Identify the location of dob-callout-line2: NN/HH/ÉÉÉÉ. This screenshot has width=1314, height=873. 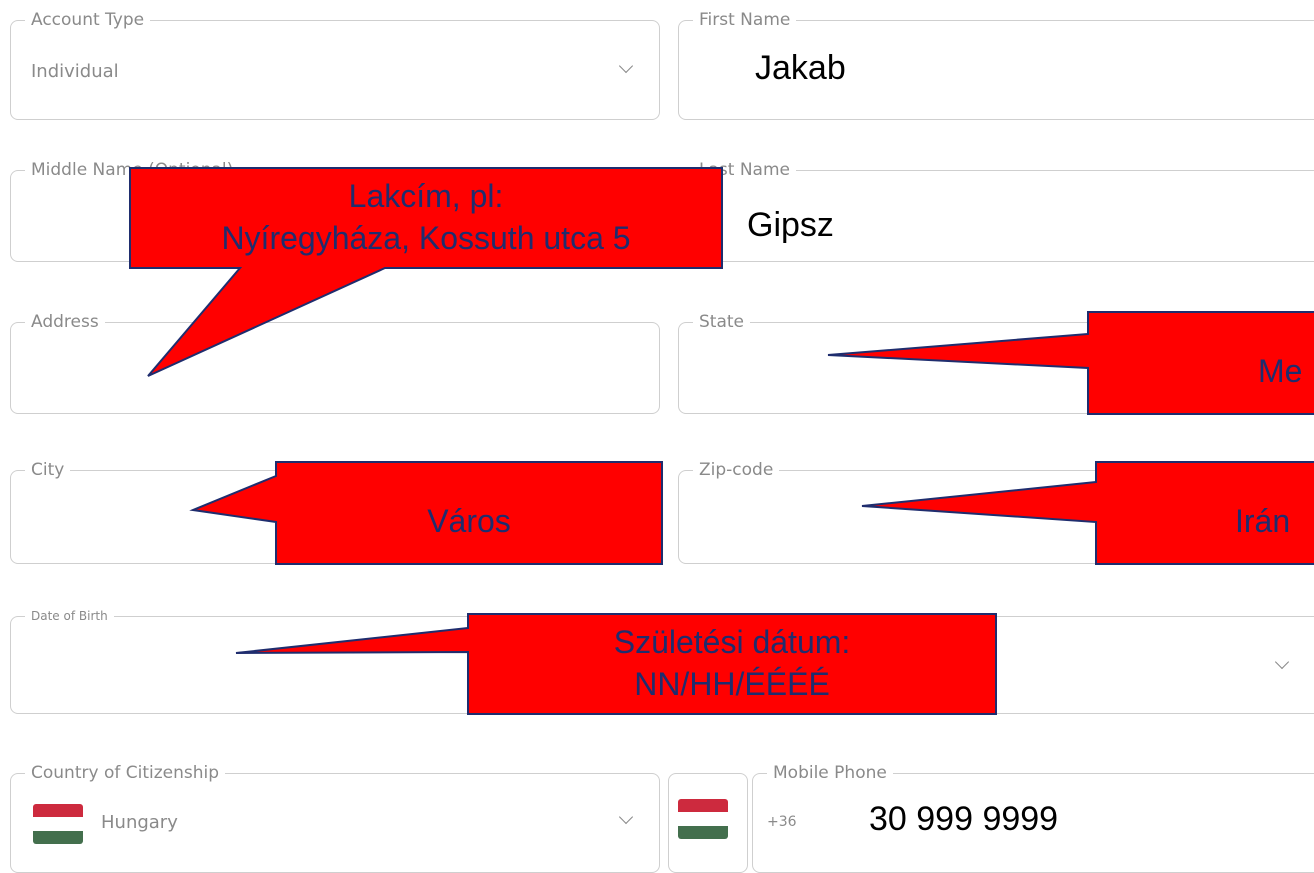
(732, 684).